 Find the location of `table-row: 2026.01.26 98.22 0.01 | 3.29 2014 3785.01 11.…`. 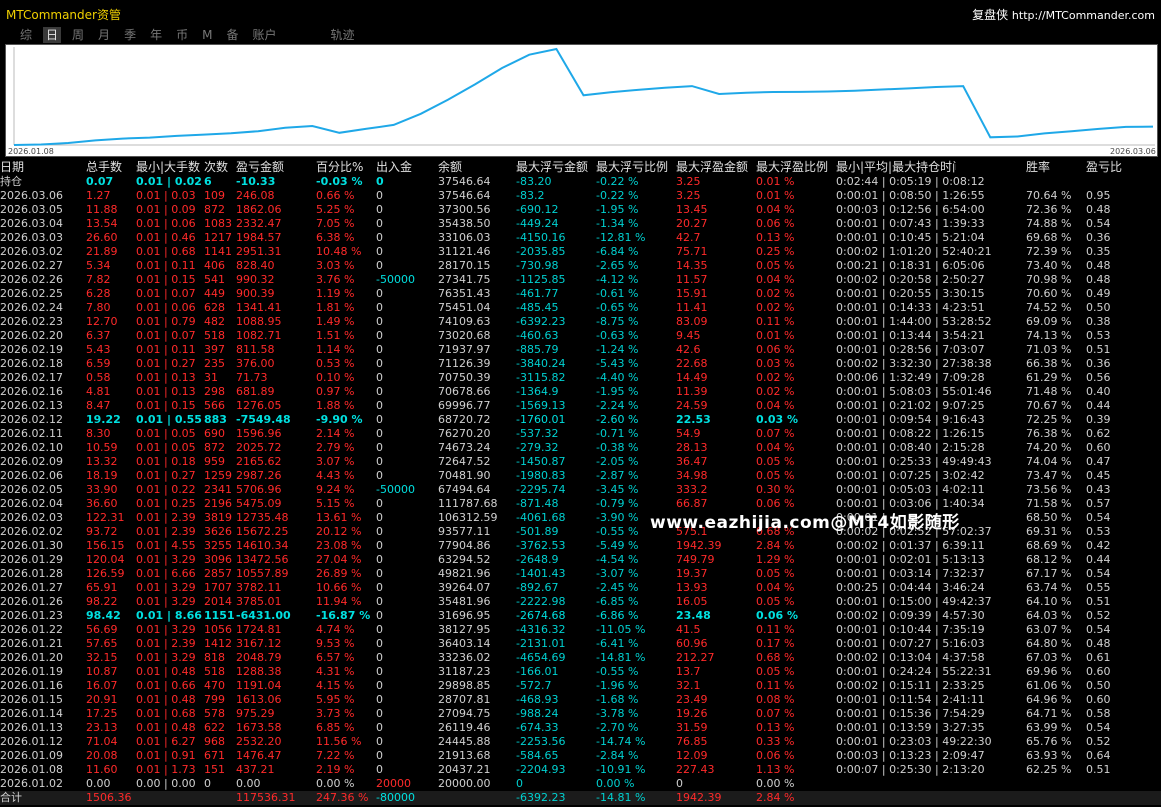

table-row: 2026.01.26 98.22 0.01 | 3.29 2014 3785.01 11.… is located at coordinates (580, 602).